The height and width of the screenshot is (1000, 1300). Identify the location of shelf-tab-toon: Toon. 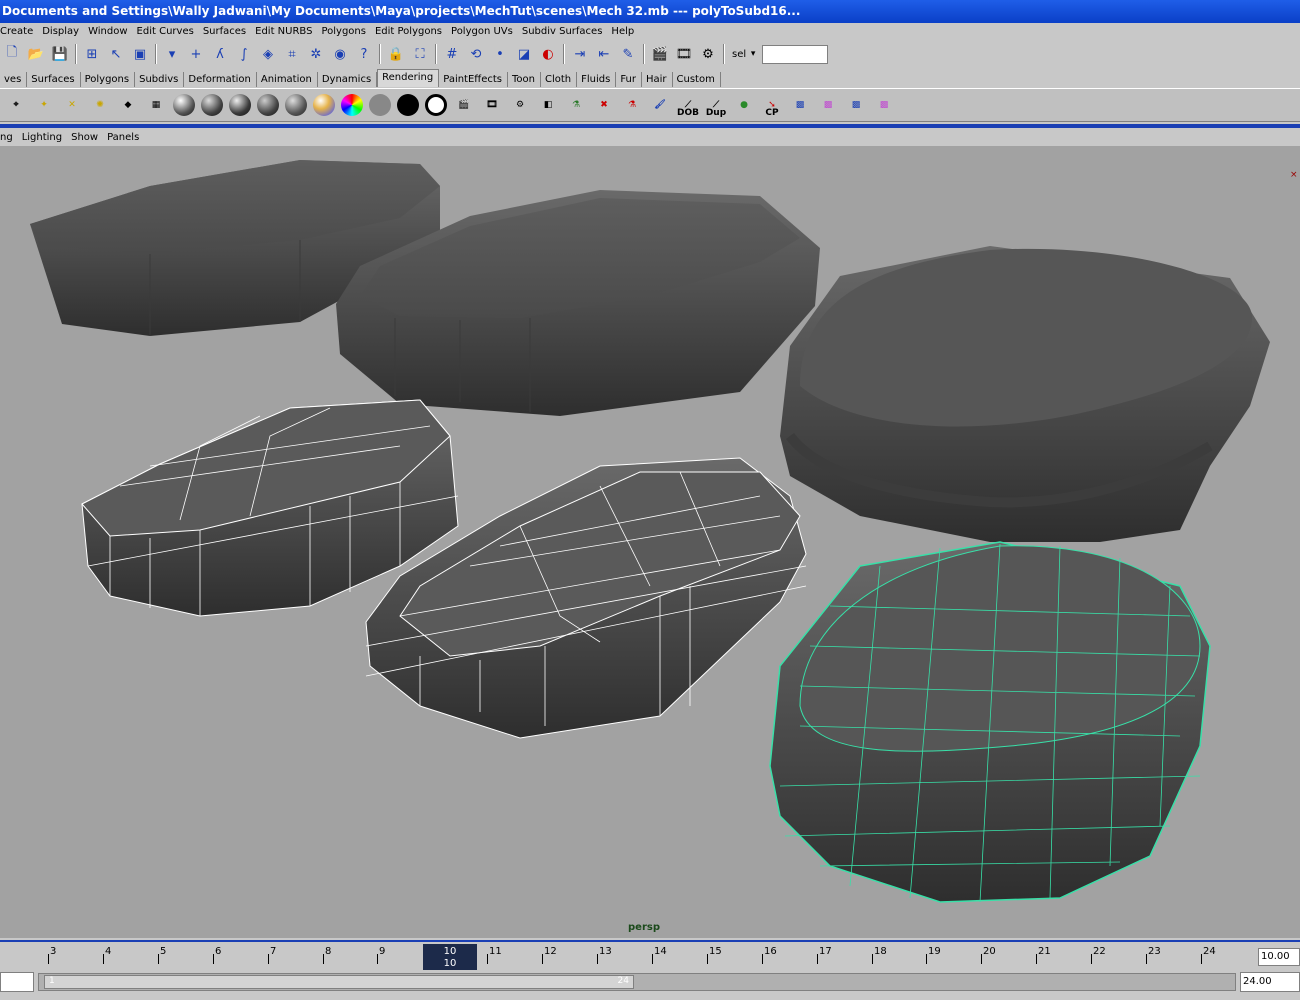
(524, 79).